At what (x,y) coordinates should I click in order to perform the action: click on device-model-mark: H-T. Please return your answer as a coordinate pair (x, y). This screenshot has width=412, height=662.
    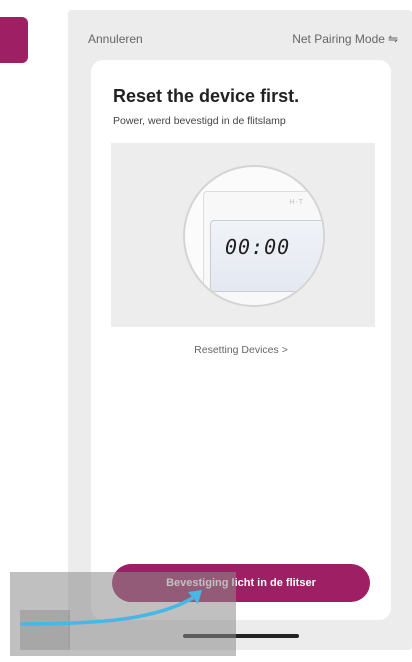
    Looking at the image, I should click on (296, 202).